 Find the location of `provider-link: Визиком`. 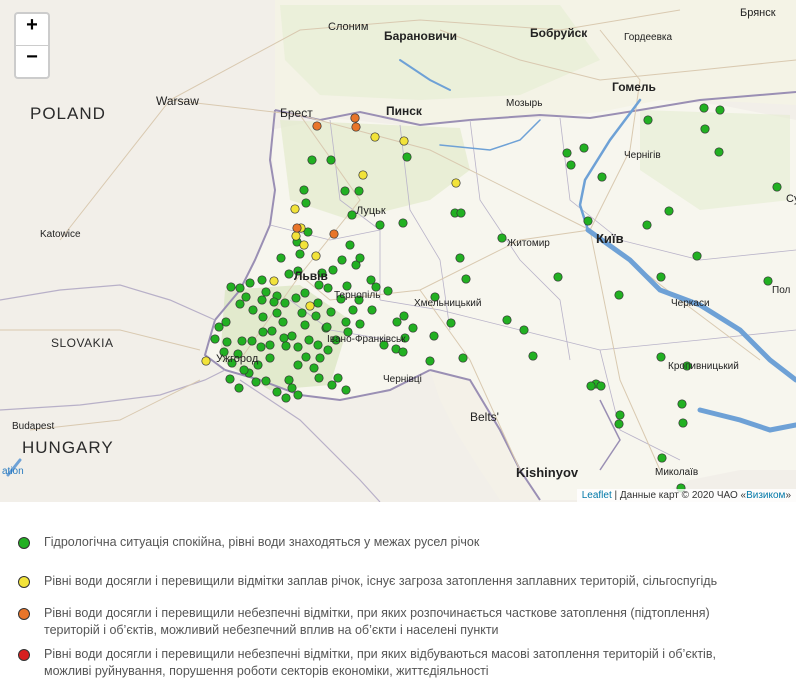

provider-link: Визиком is located at coordinates (765, 495).